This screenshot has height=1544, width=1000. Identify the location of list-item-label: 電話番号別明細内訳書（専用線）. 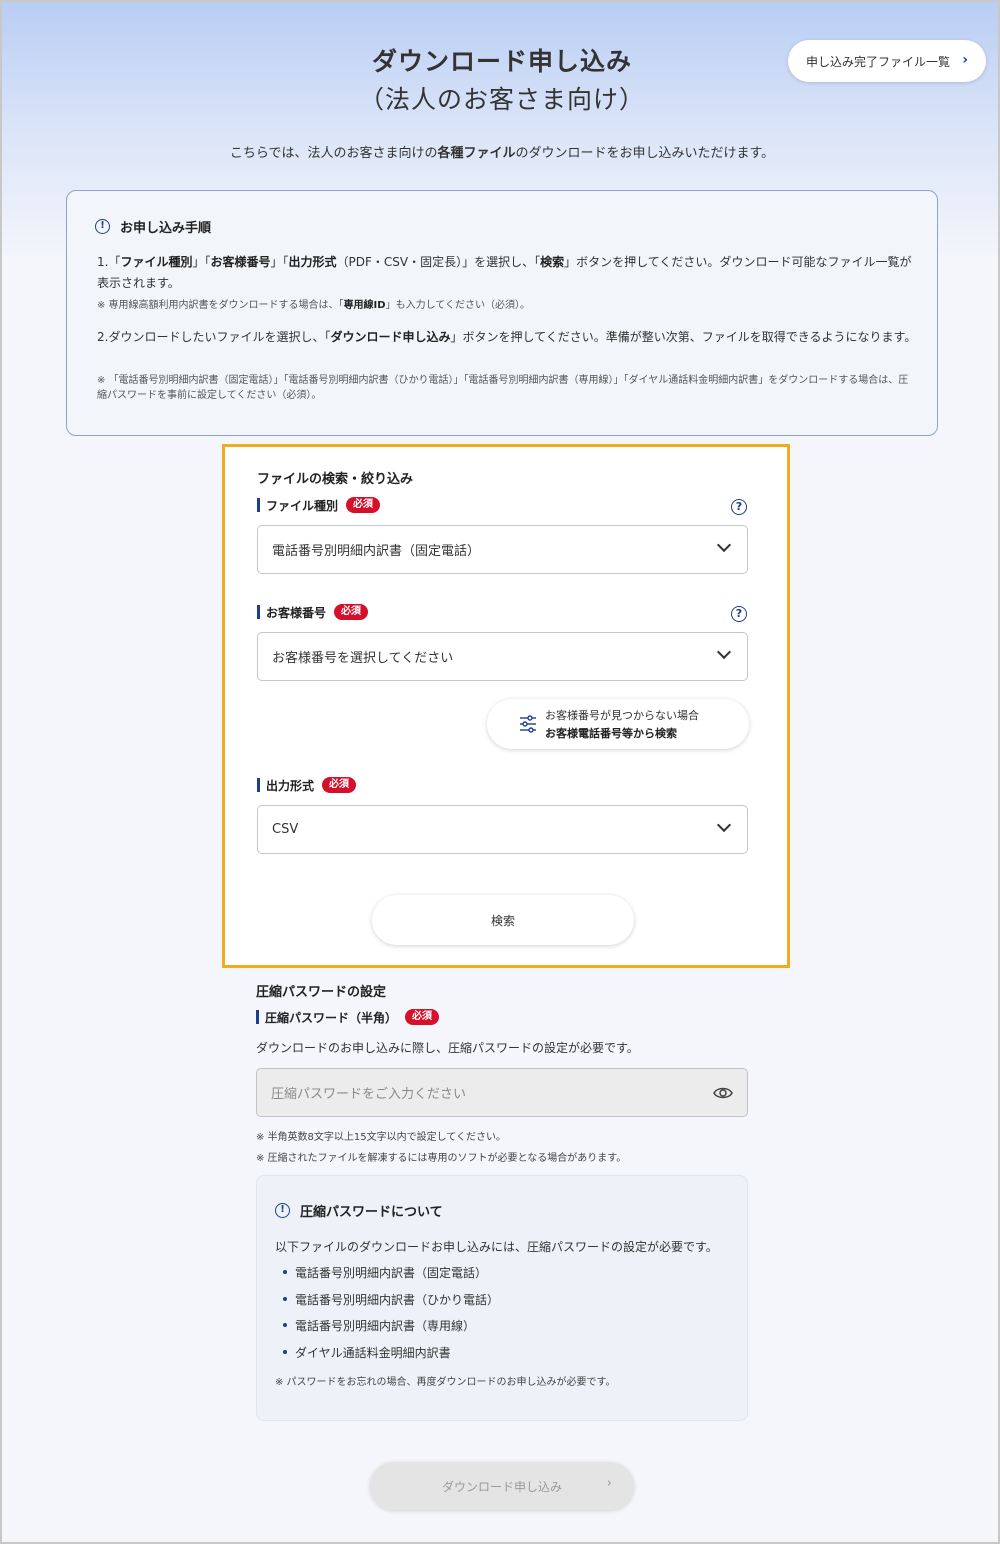
(385, 1326).